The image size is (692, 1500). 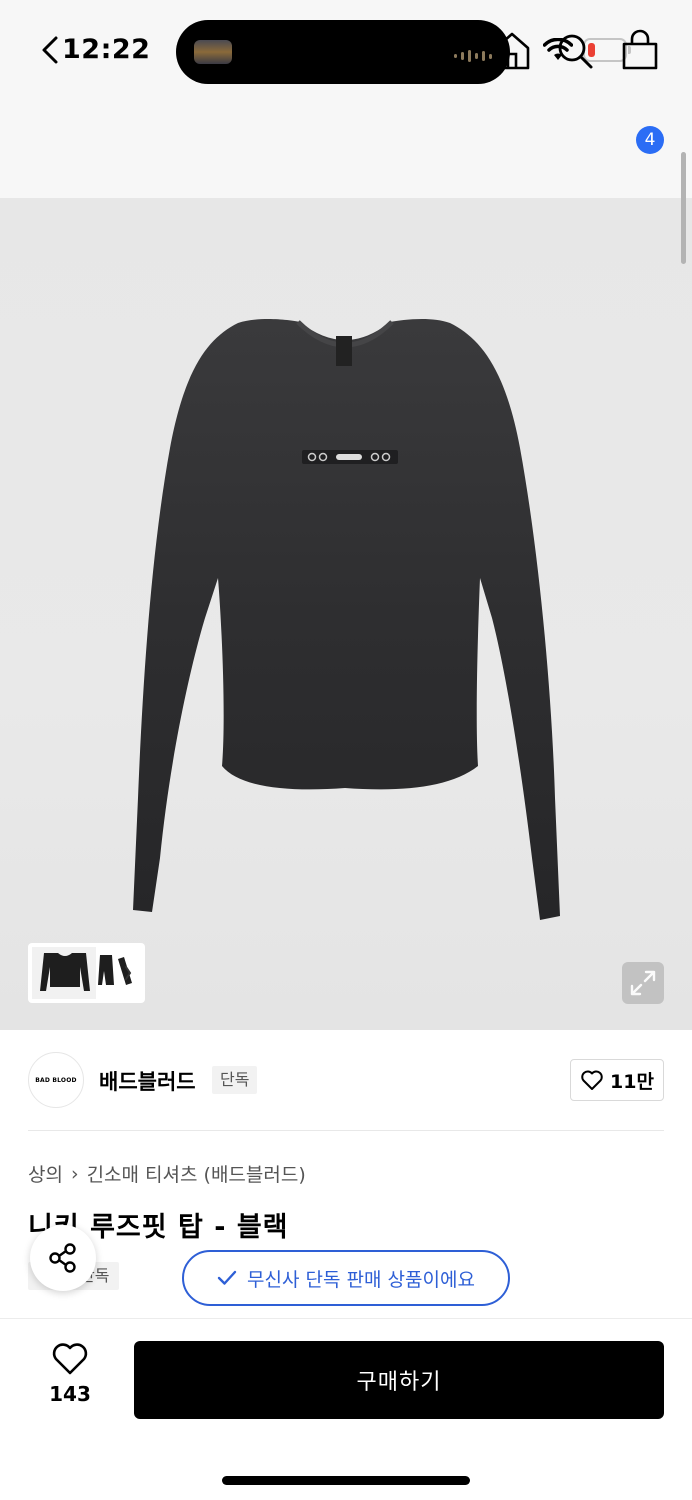 I want to click on image-thumbnail-strip, so click(x=86, y=973).